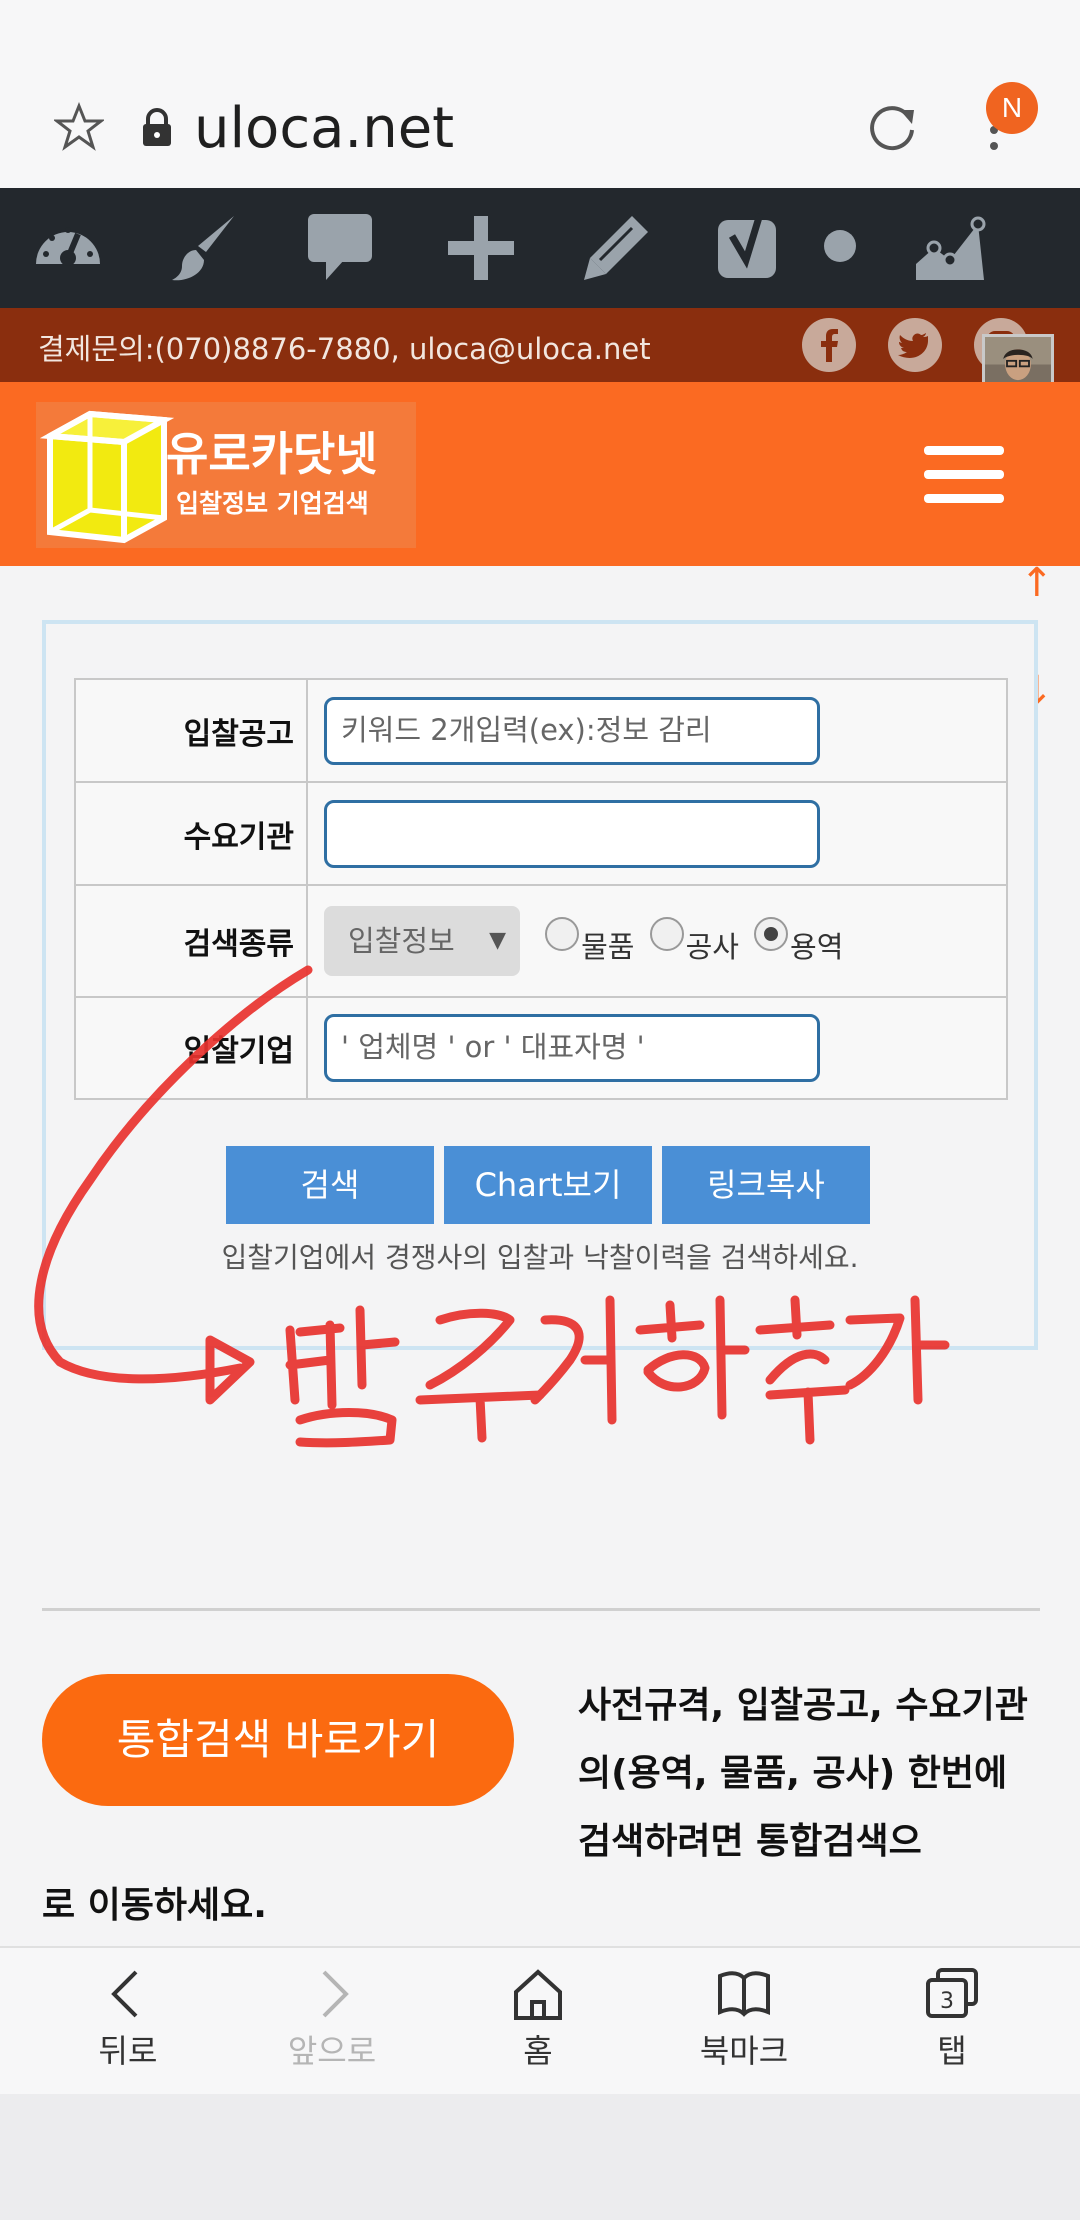 Image resolution: width=1080 pixels, height=2220 pixels. I want to click on radio-service-label: 용역, so click(817, 946).